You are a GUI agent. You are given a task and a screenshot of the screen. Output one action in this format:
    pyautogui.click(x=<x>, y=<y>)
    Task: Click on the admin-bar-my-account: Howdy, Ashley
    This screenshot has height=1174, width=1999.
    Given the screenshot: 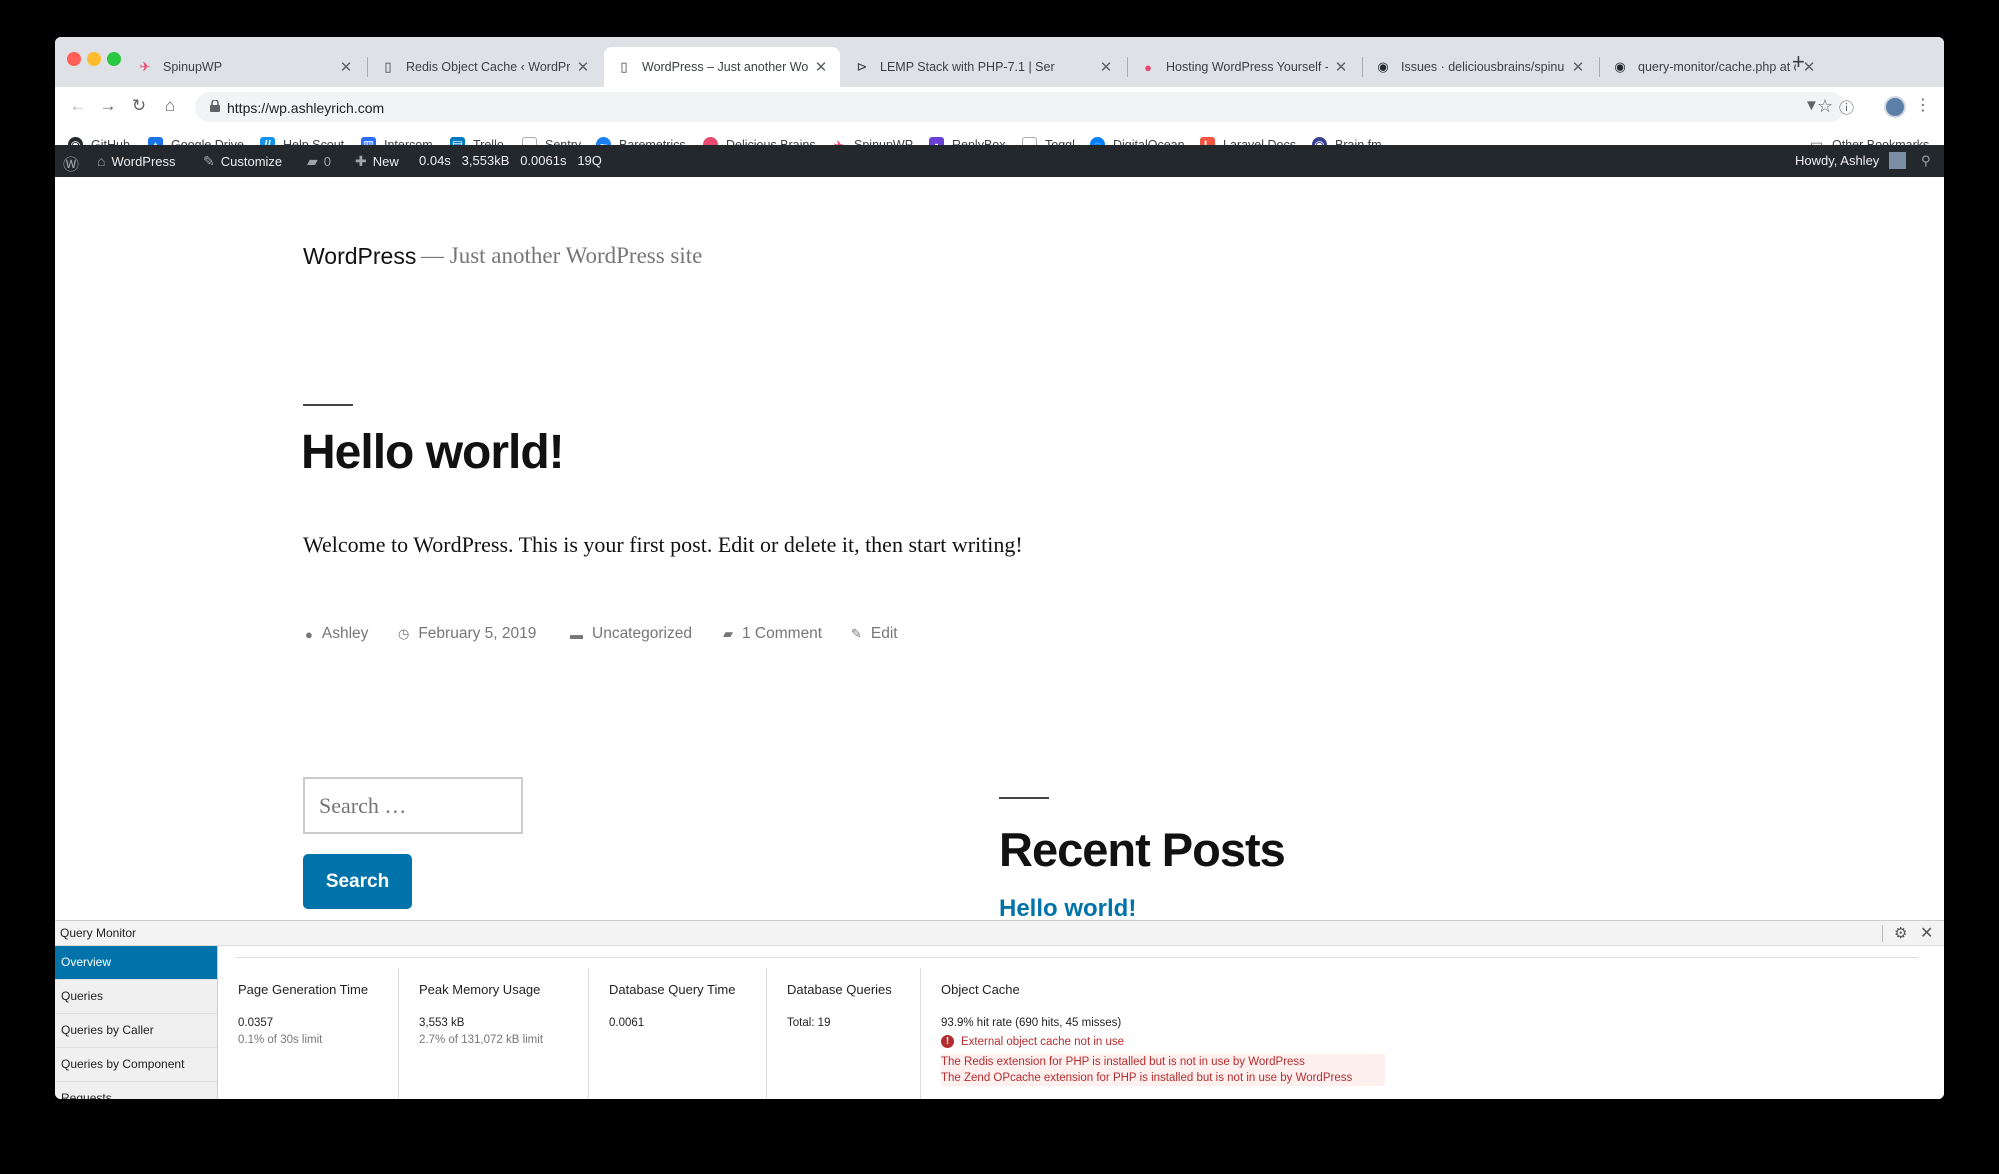 What is the action you would take?
    pyautogui.click(x=1837, y=160)
    